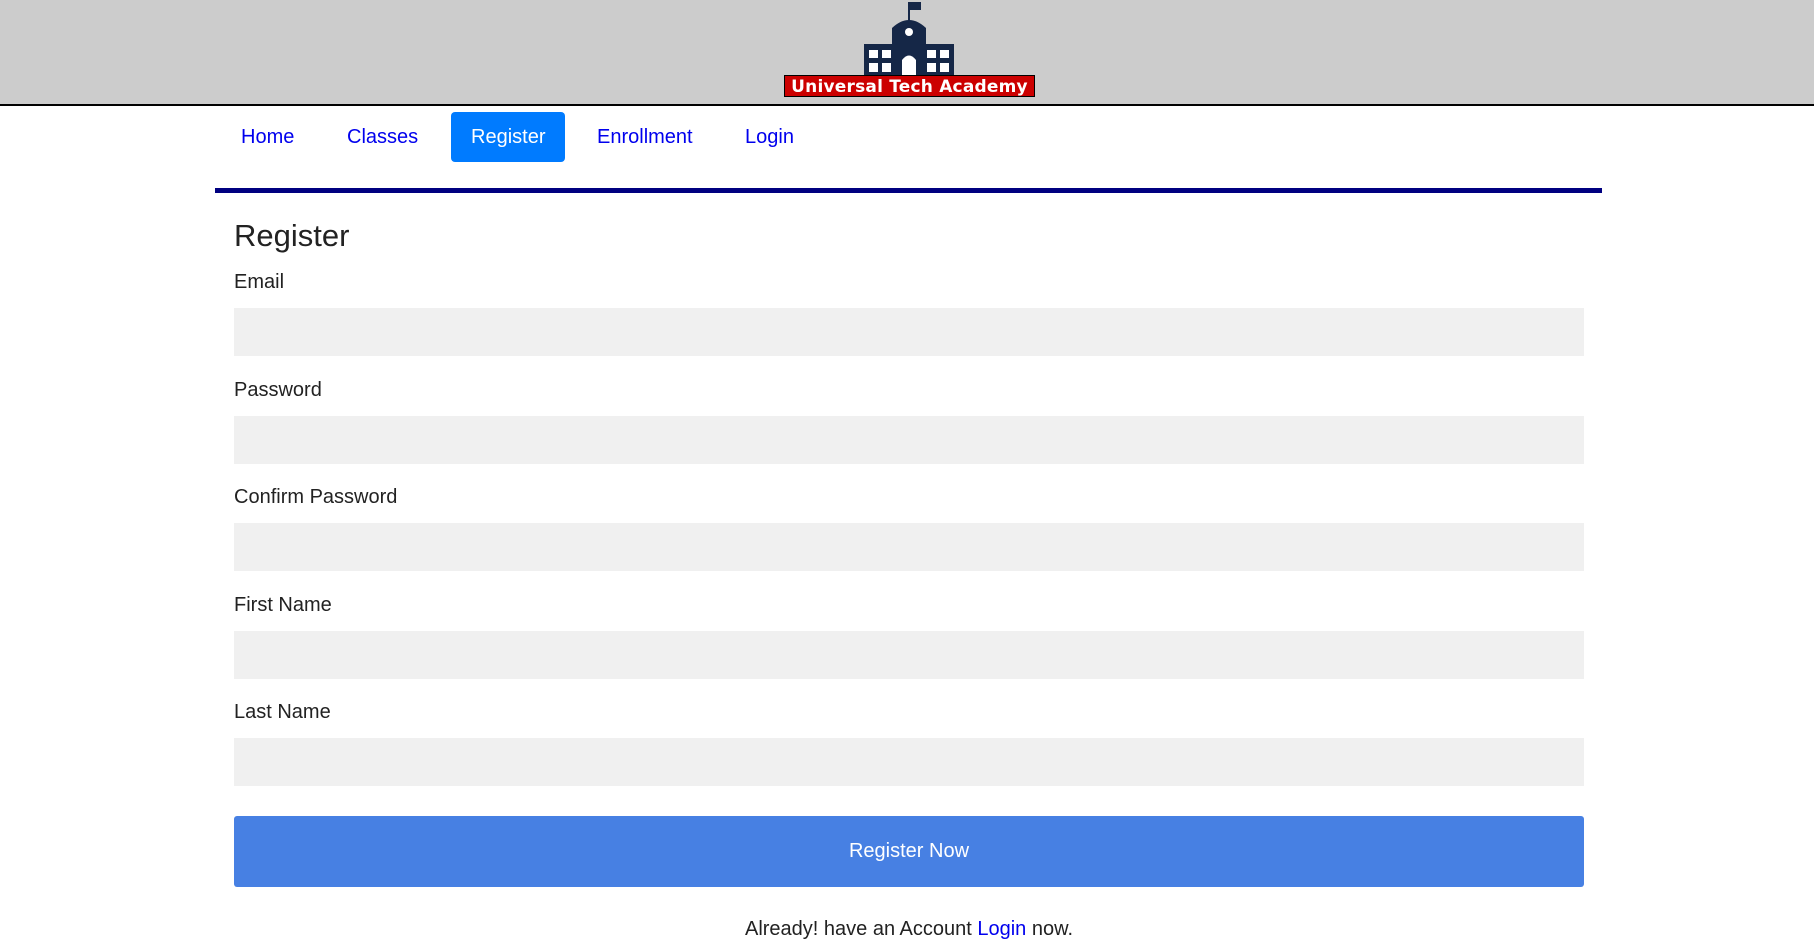 Image resolution: width=1814 pixels, height=941 pixels. What do you see at coordinates (909, 929) in the screenshot?
I see `login-prompt: Already! have an Account Login now.` at bounding box center [909, 929].